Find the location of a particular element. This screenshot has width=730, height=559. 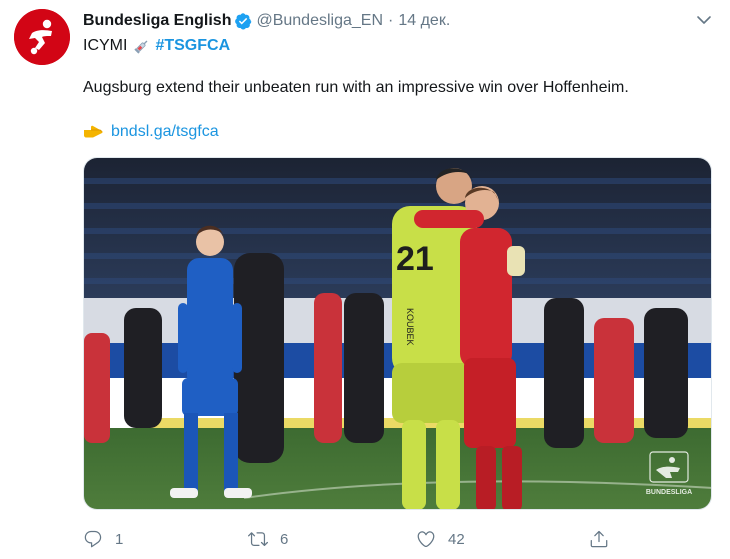

reply-count: 1 is located at coordinates (119, 539).